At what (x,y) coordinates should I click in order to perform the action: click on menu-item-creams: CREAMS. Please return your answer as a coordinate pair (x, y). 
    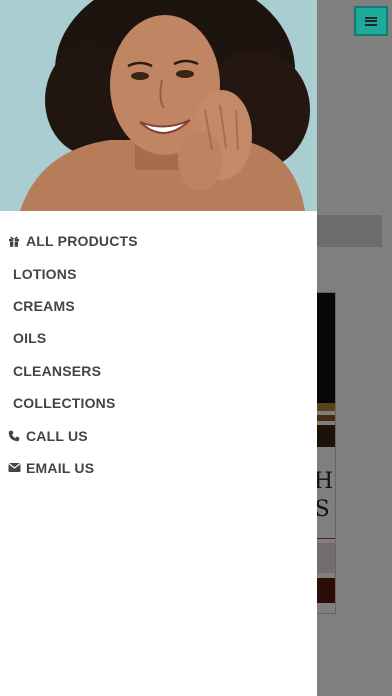
    Looking at the image, I should click on (158, 306).